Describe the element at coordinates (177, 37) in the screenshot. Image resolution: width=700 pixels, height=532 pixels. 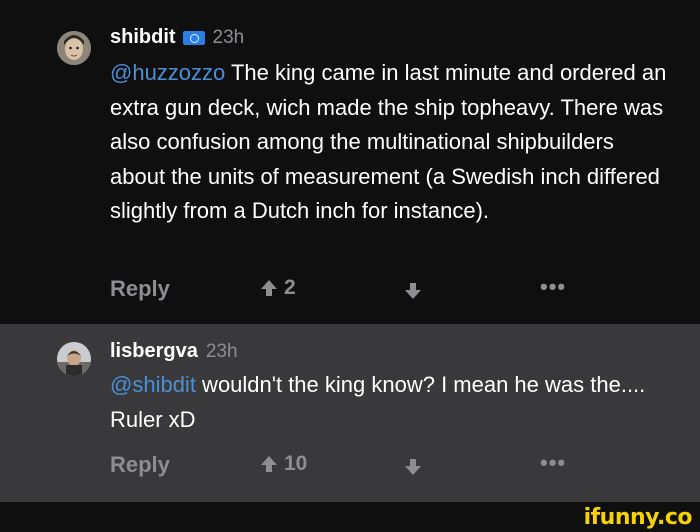
I see `comment-header: shibdit 23h` at that location.